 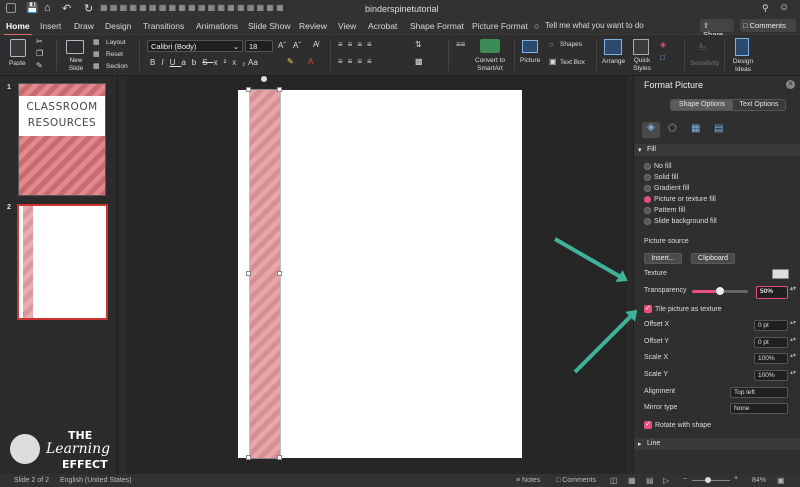 I want to click on grow-font-icon: Aˆ, so click(x=282, y=45).